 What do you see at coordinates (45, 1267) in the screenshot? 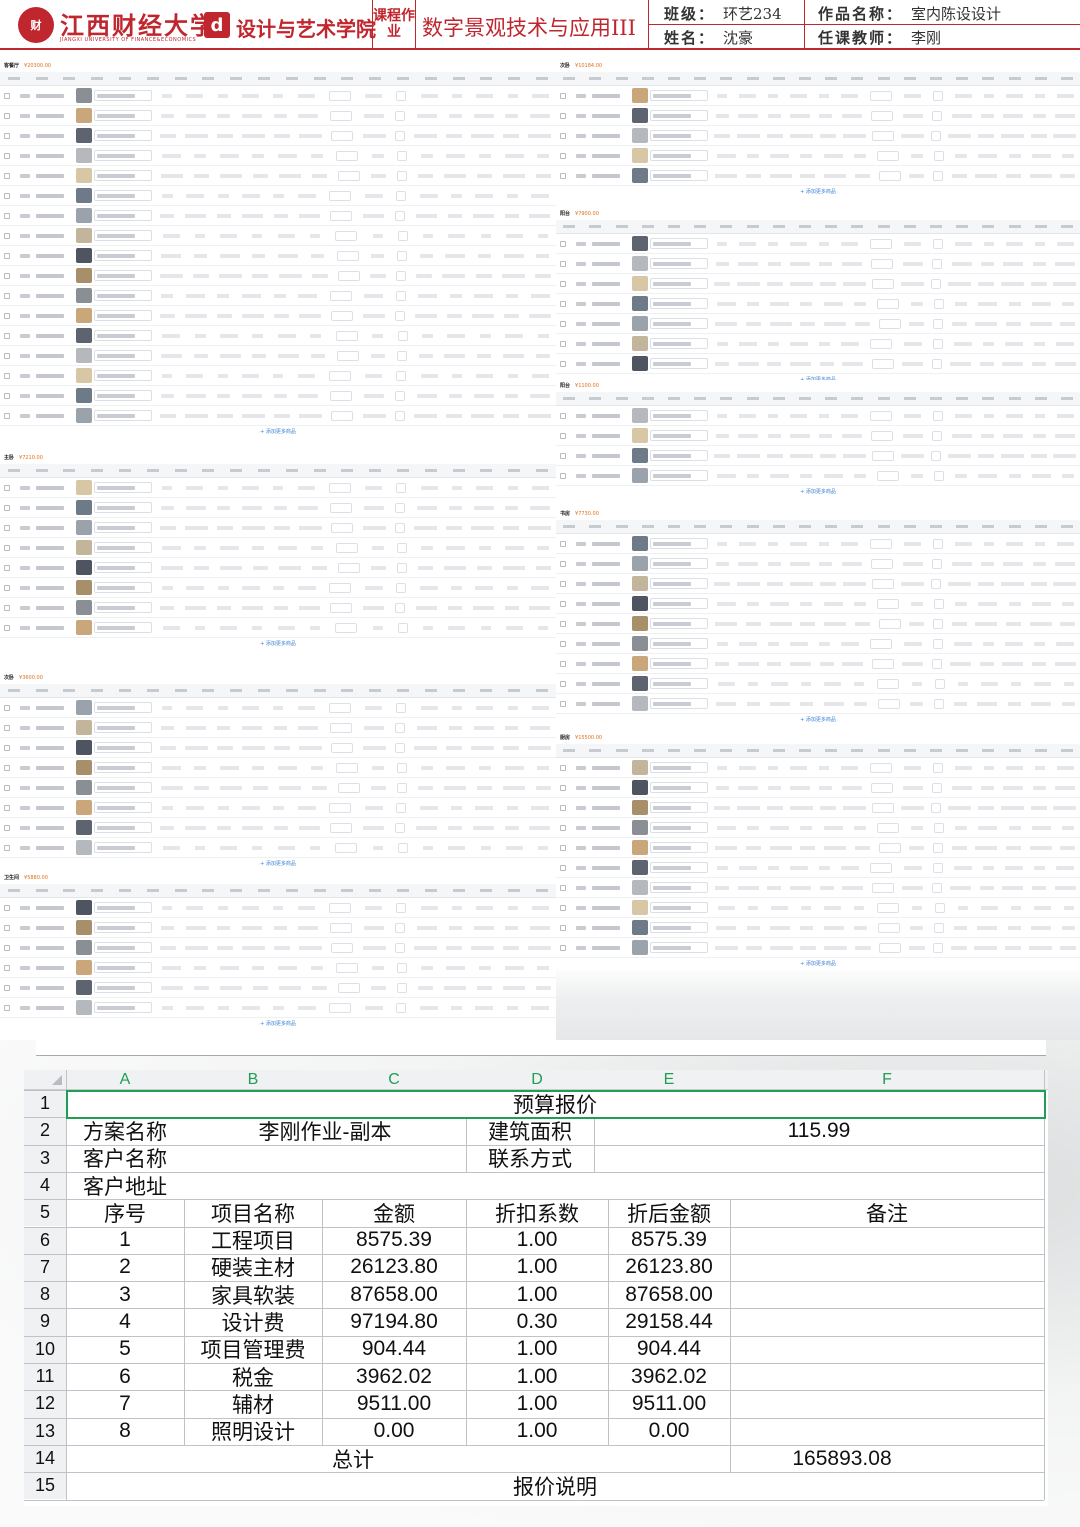
I see `row-header: 7` at bounding box center [45, 1267].